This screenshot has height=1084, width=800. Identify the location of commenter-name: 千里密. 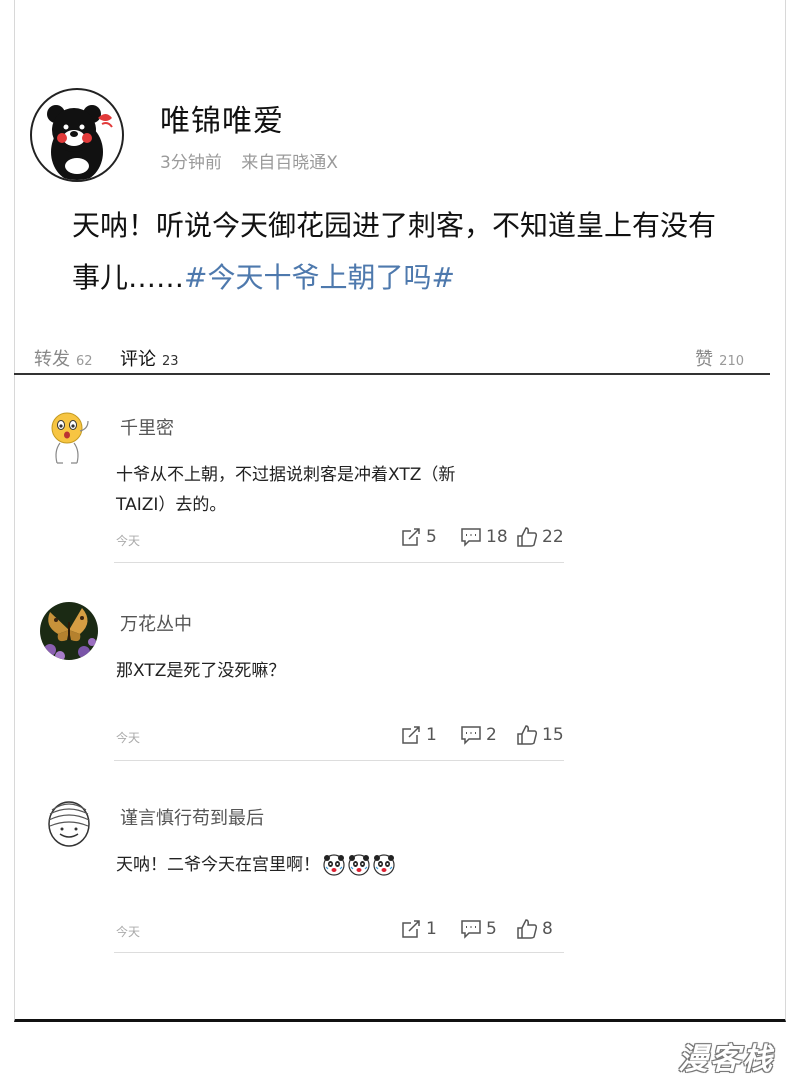
(147, 427).